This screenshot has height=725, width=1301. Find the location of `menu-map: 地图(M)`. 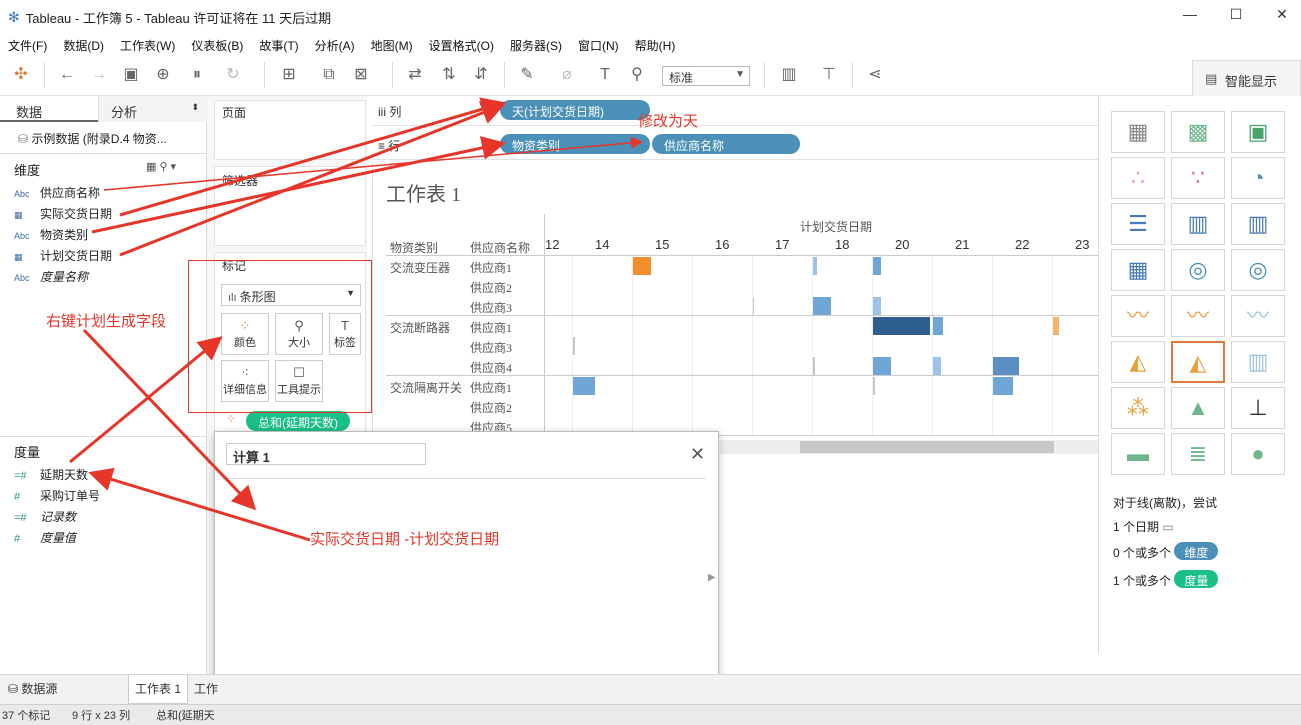

menu-map: 地图(M) is located at coordinates (392, 45).